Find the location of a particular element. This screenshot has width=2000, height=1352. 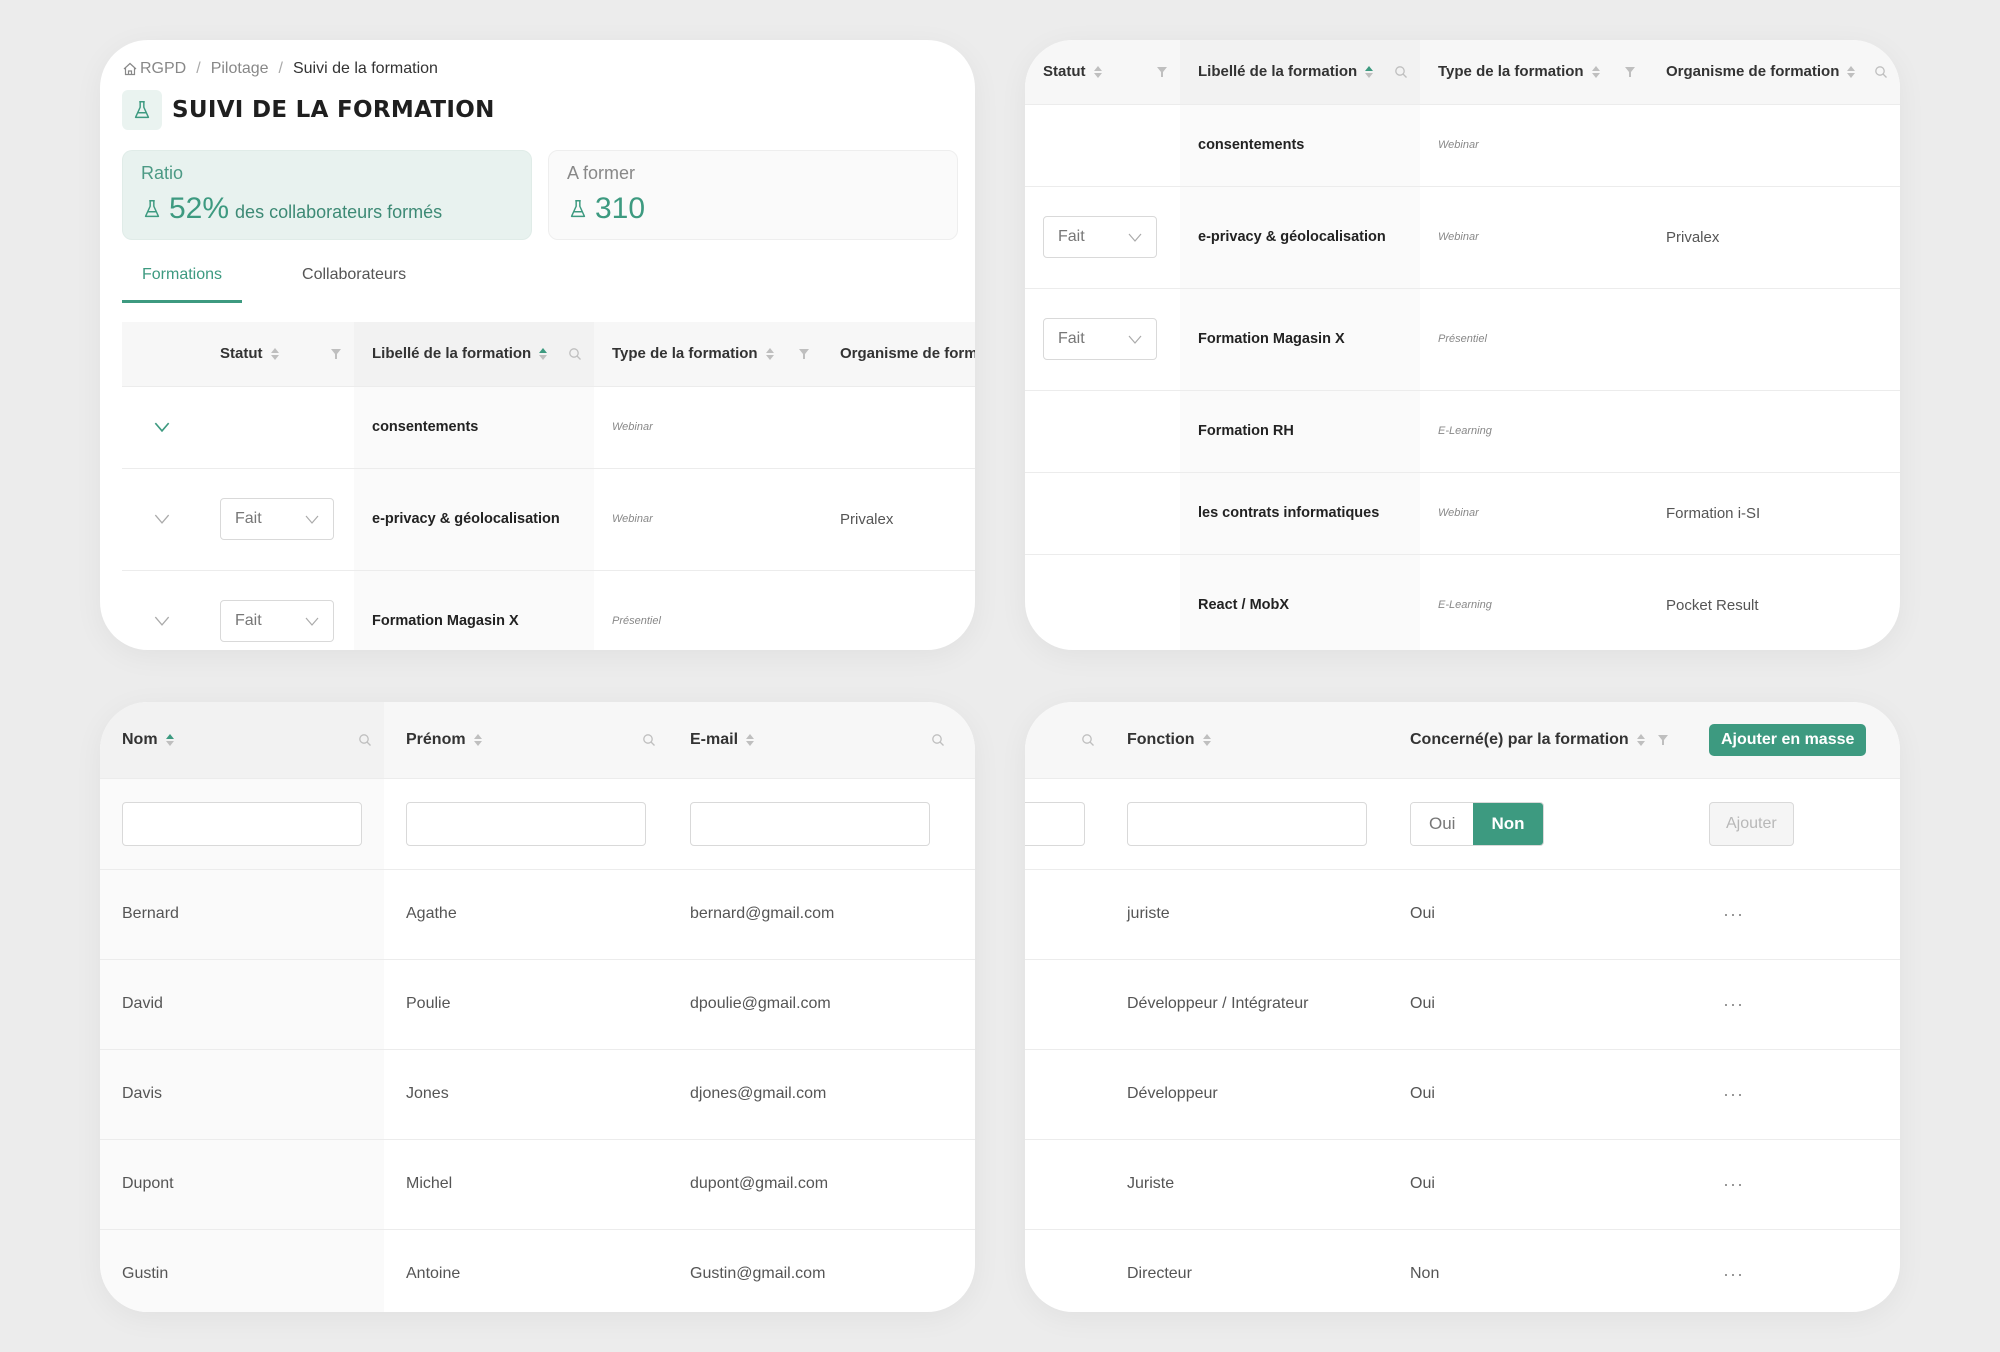

table-row: Développeur / Intégrateur Oui ··· is located at coordinates (1462, 1004).